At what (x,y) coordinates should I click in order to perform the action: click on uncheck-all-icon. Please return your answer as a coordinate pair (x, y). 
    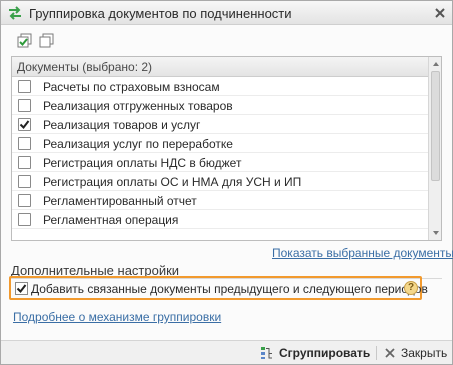
    Looking at the image, I should click on (47, 41).